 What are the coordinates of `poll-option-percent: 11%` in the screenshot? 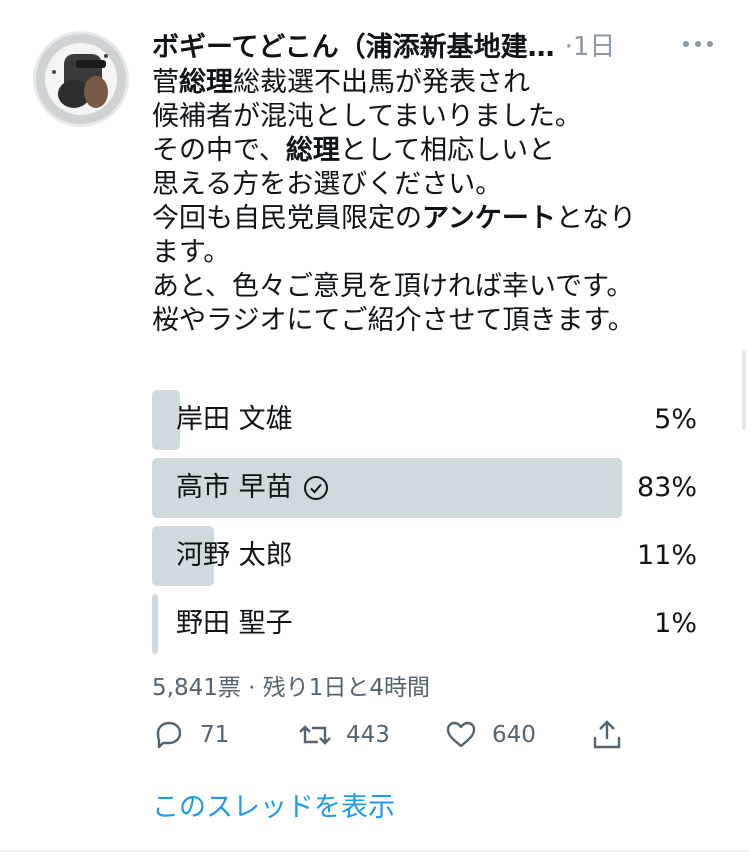 It's located at (666, 555).